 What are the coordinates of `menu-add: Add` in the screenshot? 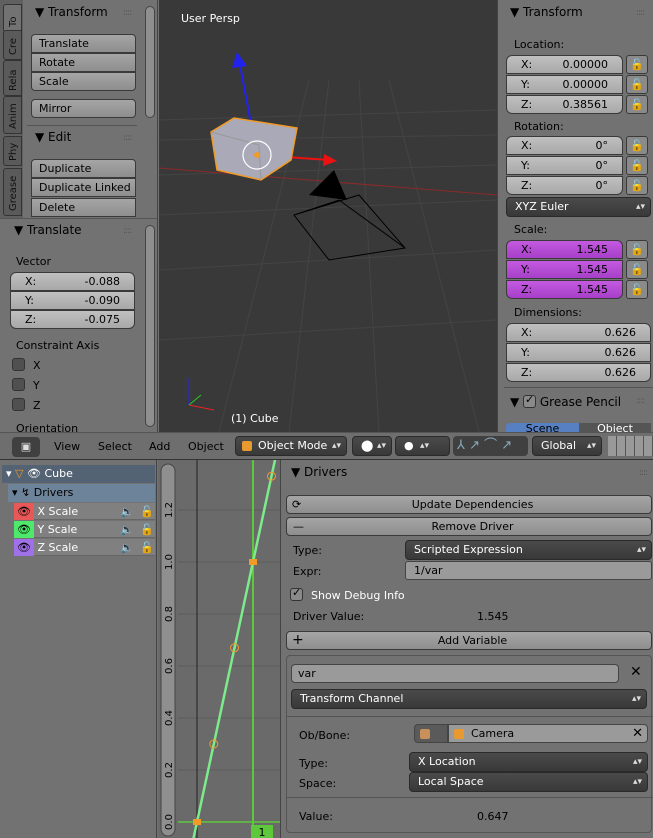 It's located at (159, 446).